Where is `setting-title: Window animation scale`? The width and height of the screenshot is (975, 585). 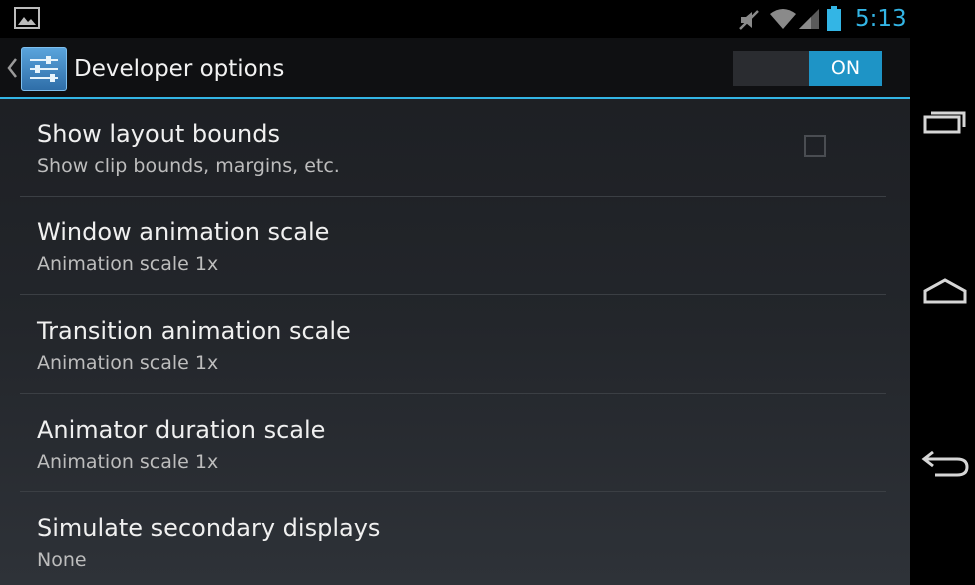
setting-title: Window animation scale is located at coordinates (183, 232).